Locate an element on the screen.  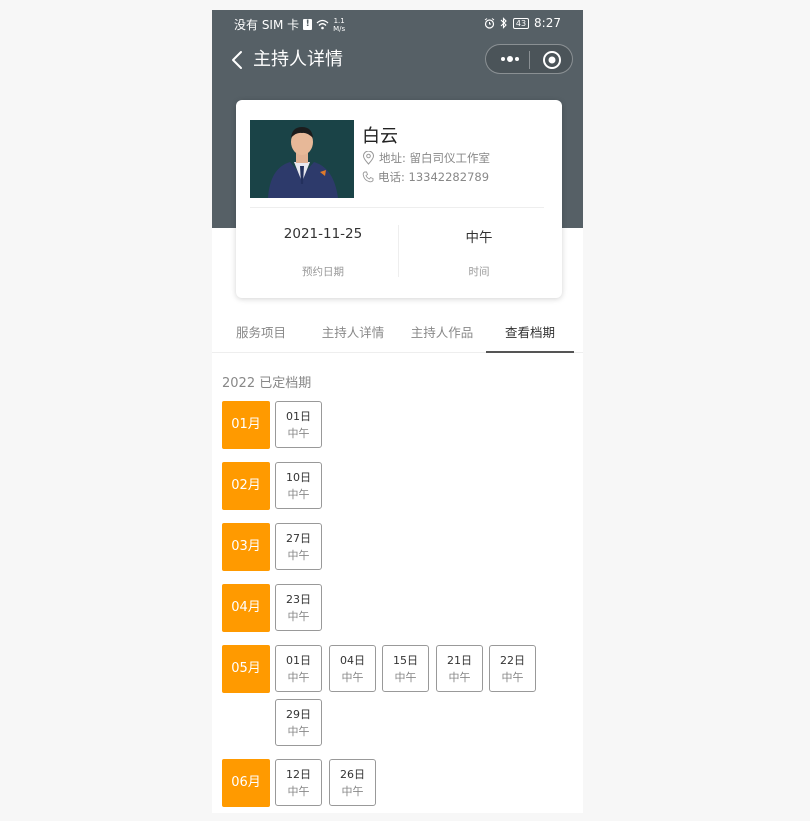
schedule-year-title: 2022 已定档期 is located at coordinates (267, 383).